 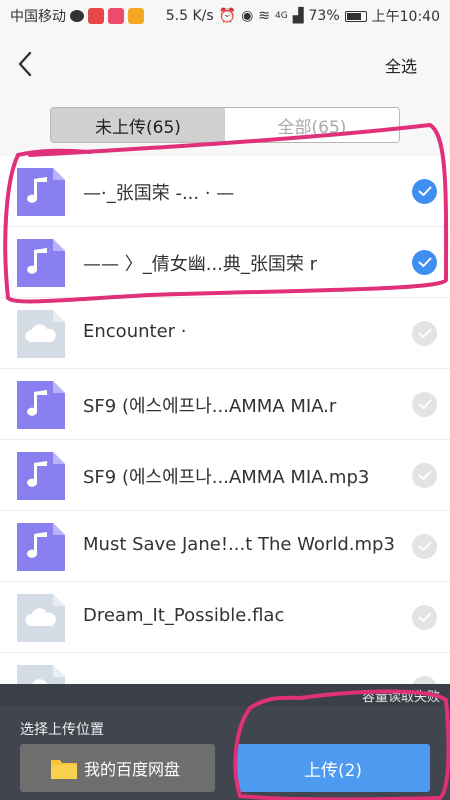 I want to click on wifi-icon: ≋, so click(x=264, y=16).